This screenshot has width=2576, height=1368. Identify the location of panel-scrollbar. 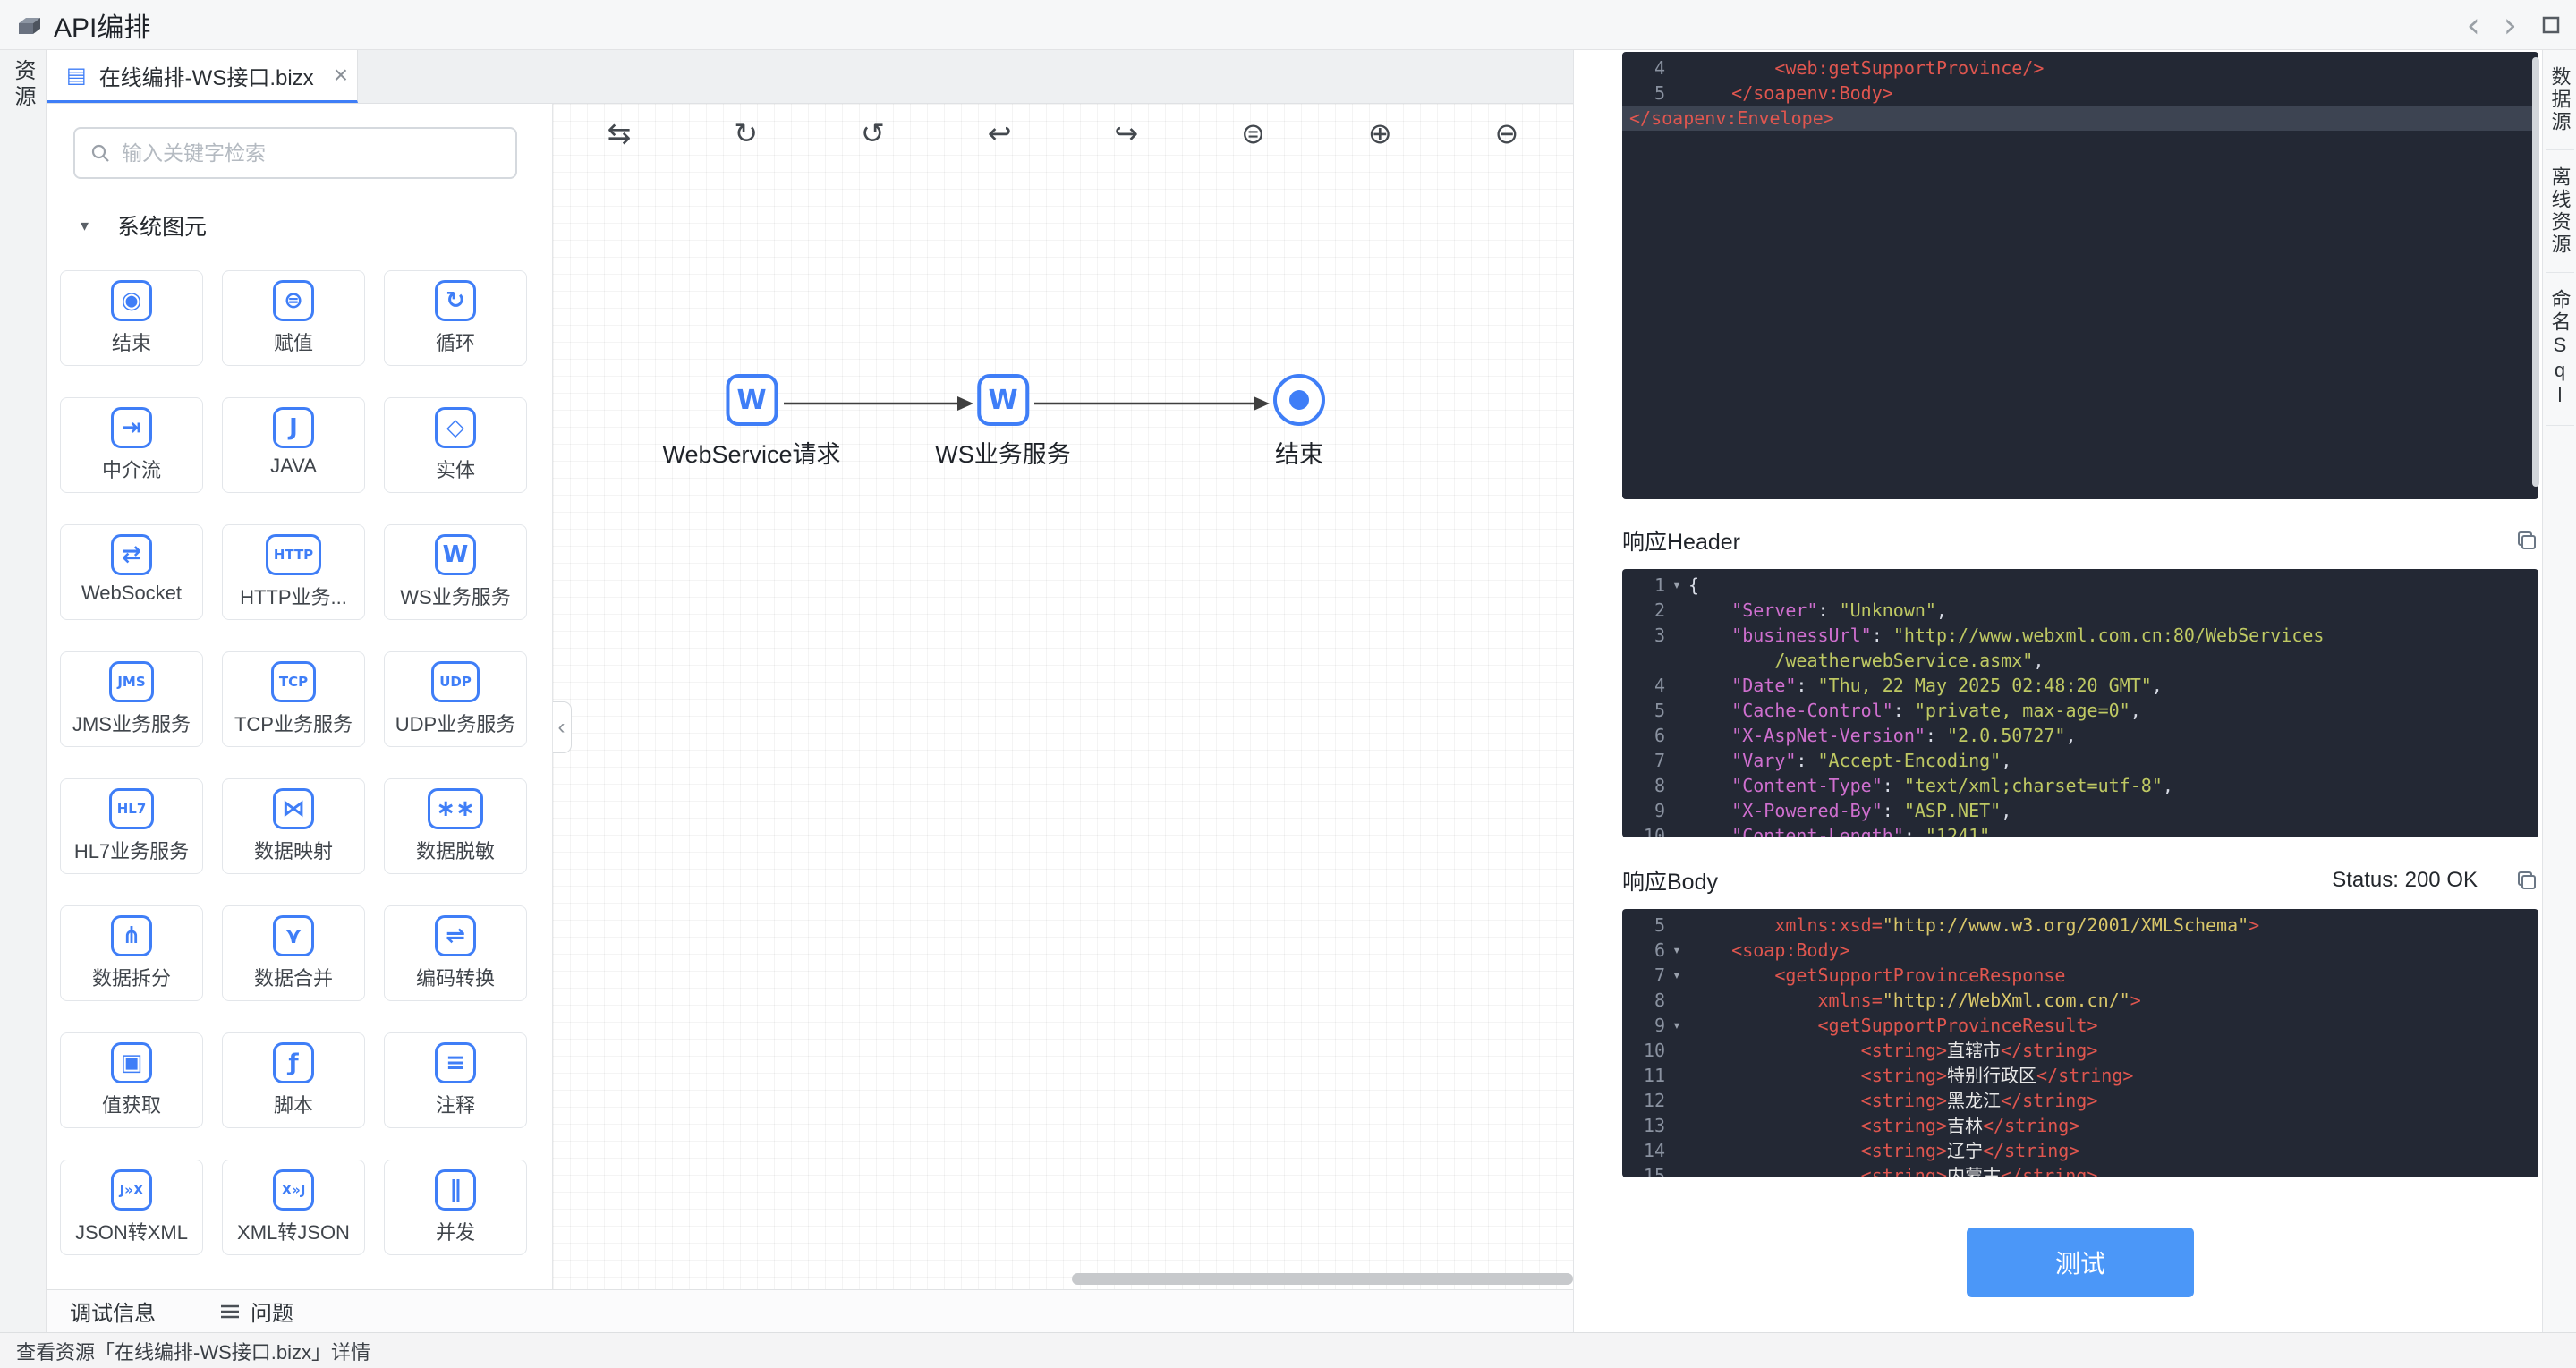
(2535, 272).